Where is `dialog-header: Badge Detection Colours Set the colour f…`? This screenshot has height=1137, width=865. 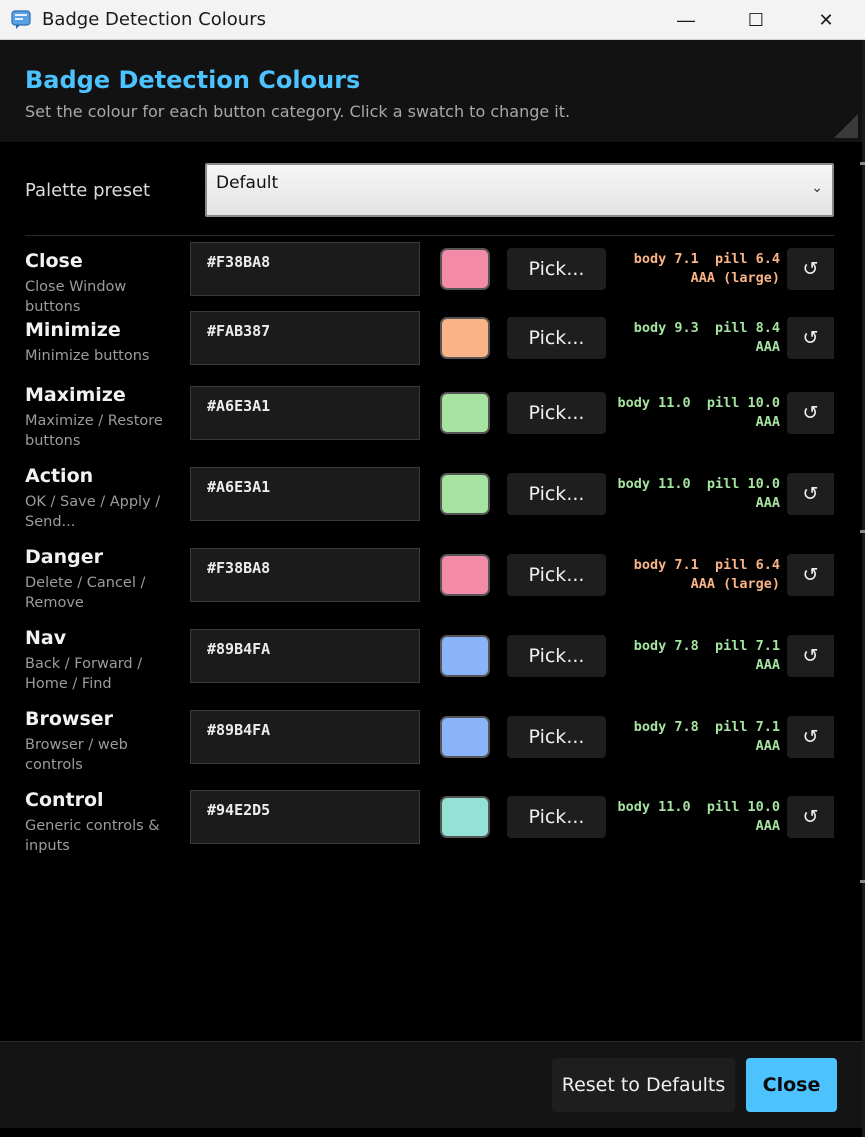
dialog-header: Badge Detection Colours Set the colour f… is located at coordinates (431, 91).